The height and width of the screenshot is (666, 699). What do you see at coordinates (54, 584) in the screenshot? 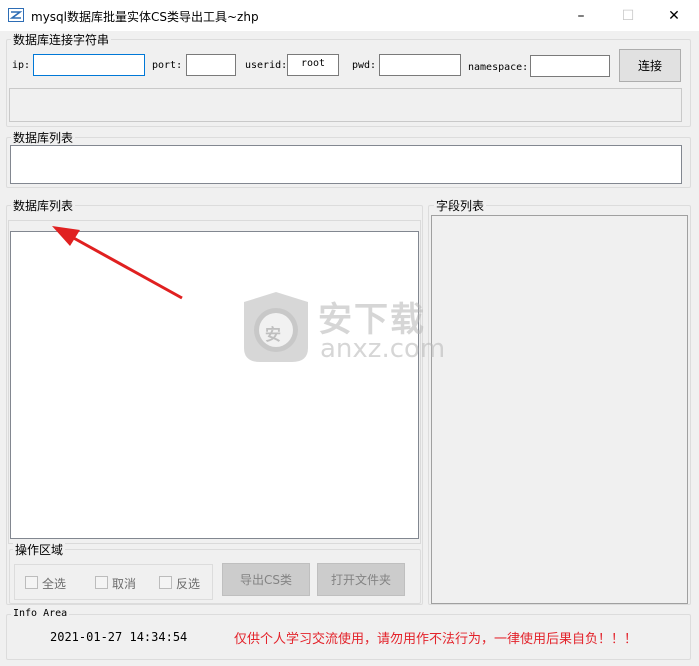
I see `select-all-label: 全选` at bounding box center [54, 584].